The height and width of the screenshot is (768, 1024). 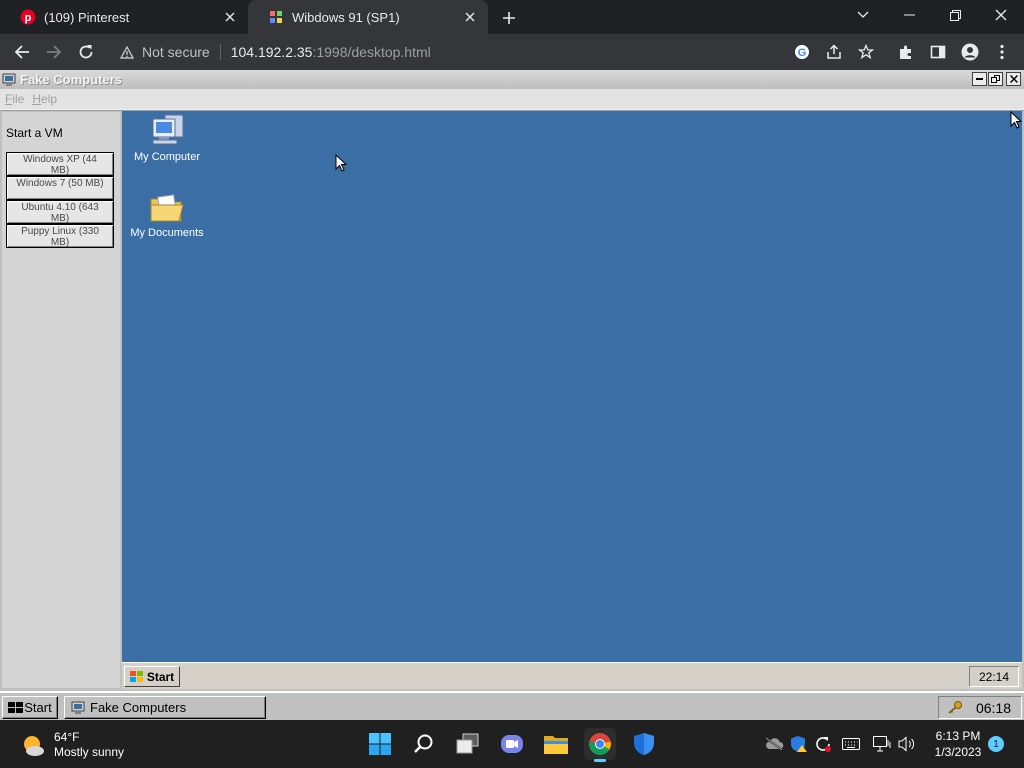 What do you see at coordinates (979, 79) in the screenshot?
I see `app-minimize-button` at bounding box center [979, 79].